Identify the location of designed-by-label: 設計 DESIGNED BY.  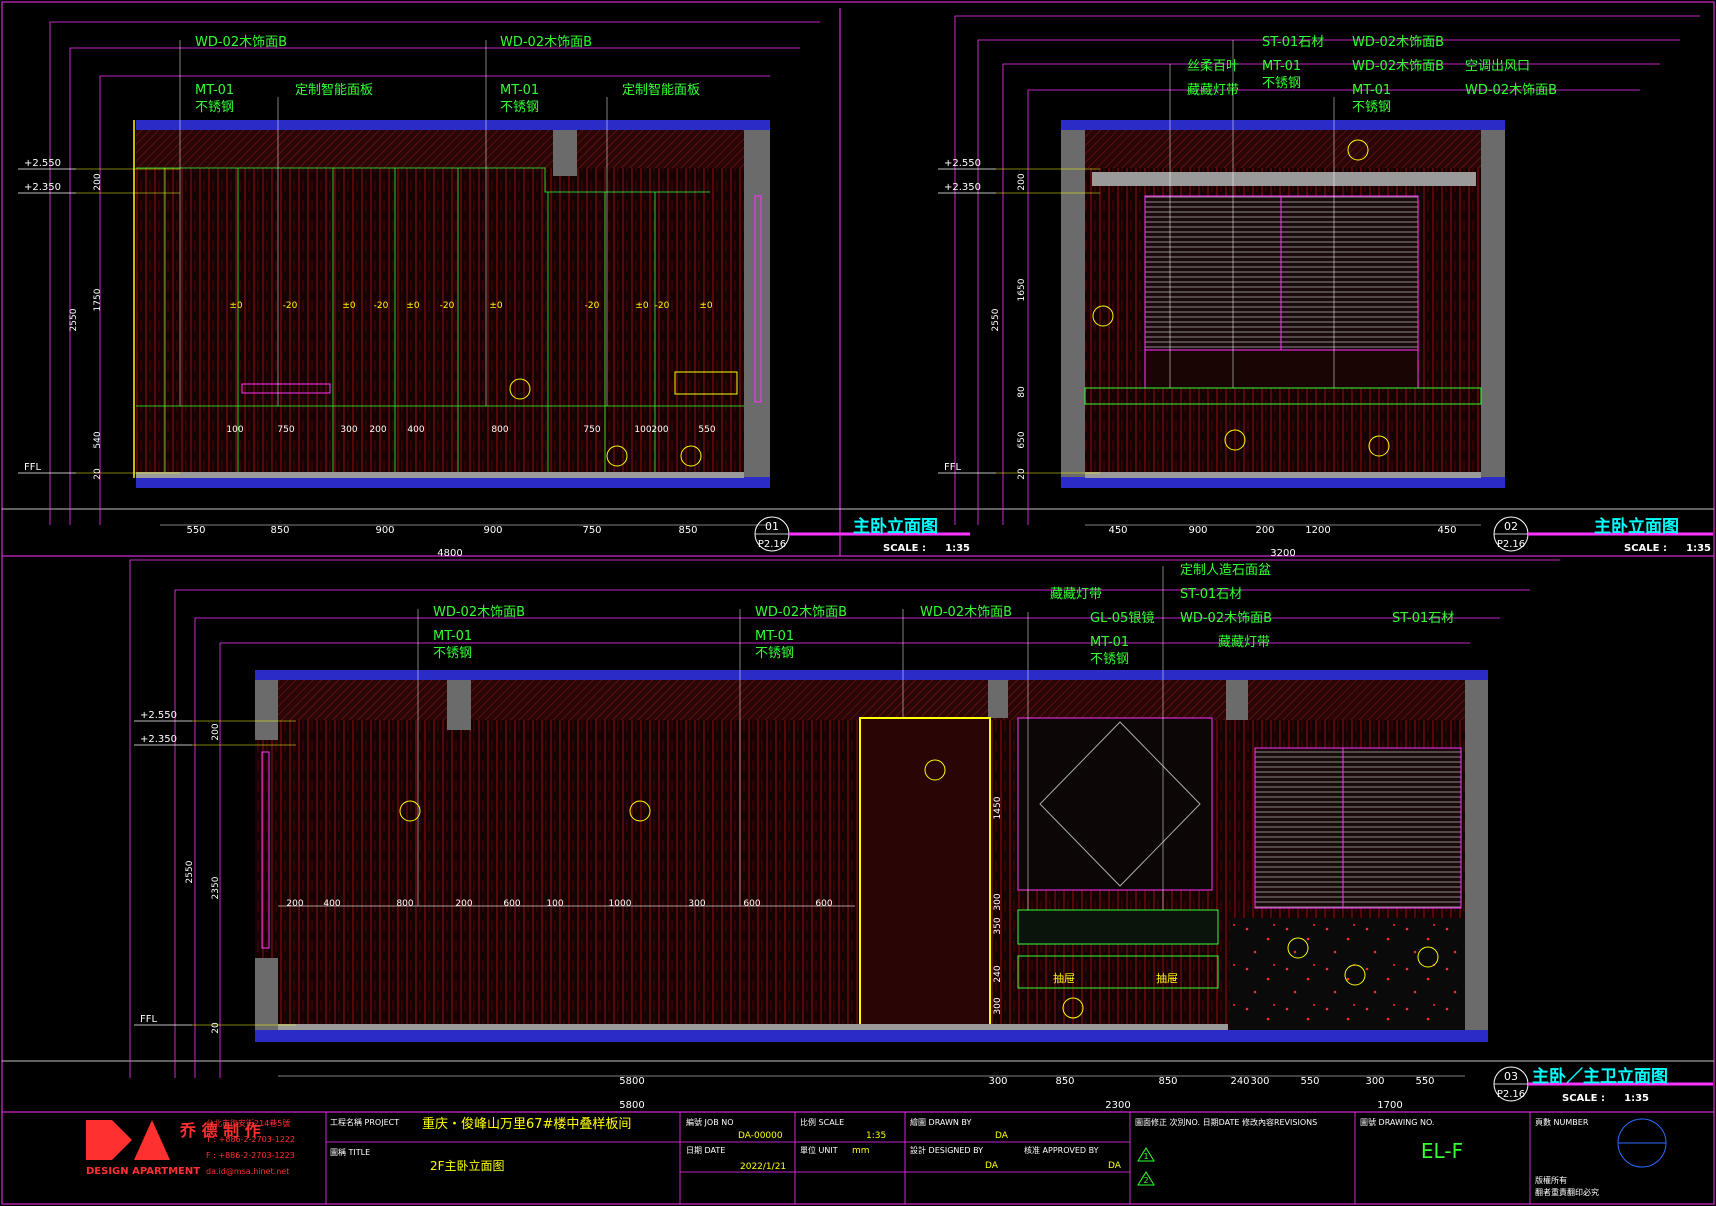
(946, 1150).